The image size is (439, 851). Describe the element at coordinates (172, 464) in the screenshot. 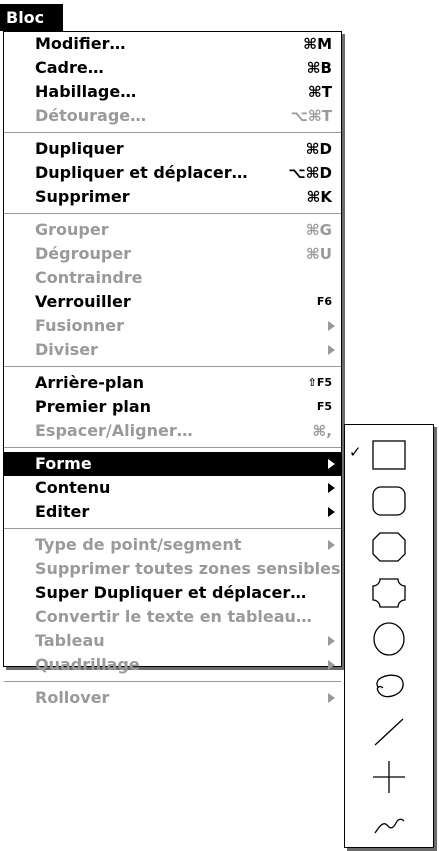

I see `menu-item-forme: Forme` at that location.